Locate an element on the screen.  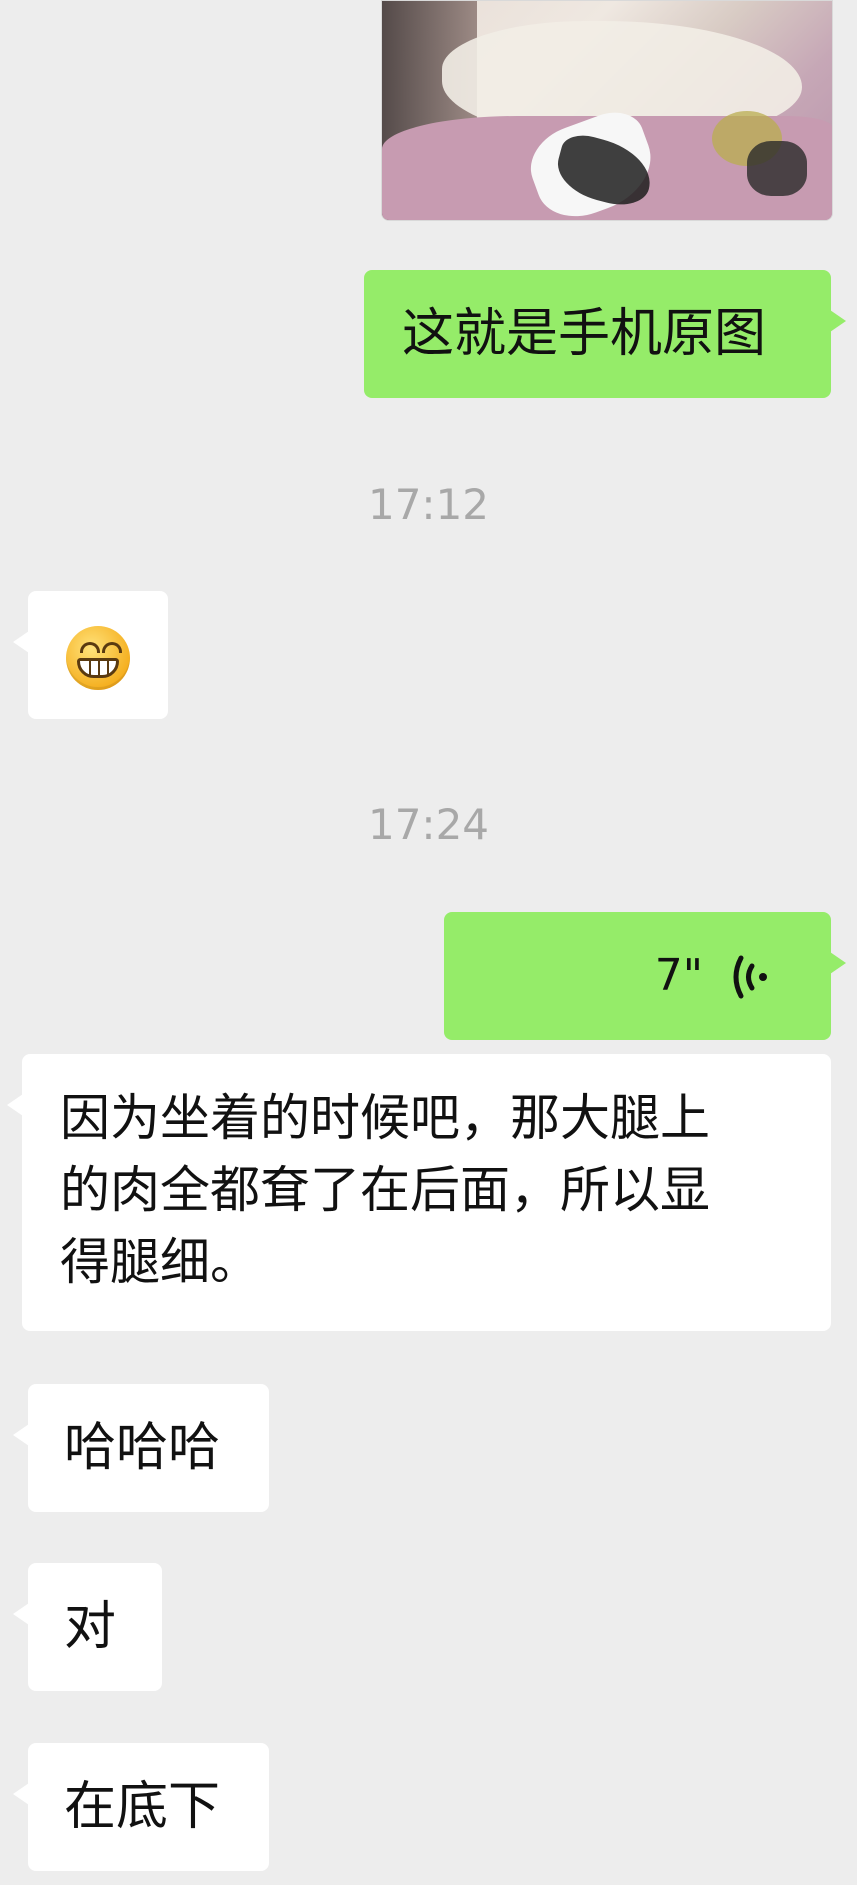
grinning-face-icon is located at coordinates (98, 658).